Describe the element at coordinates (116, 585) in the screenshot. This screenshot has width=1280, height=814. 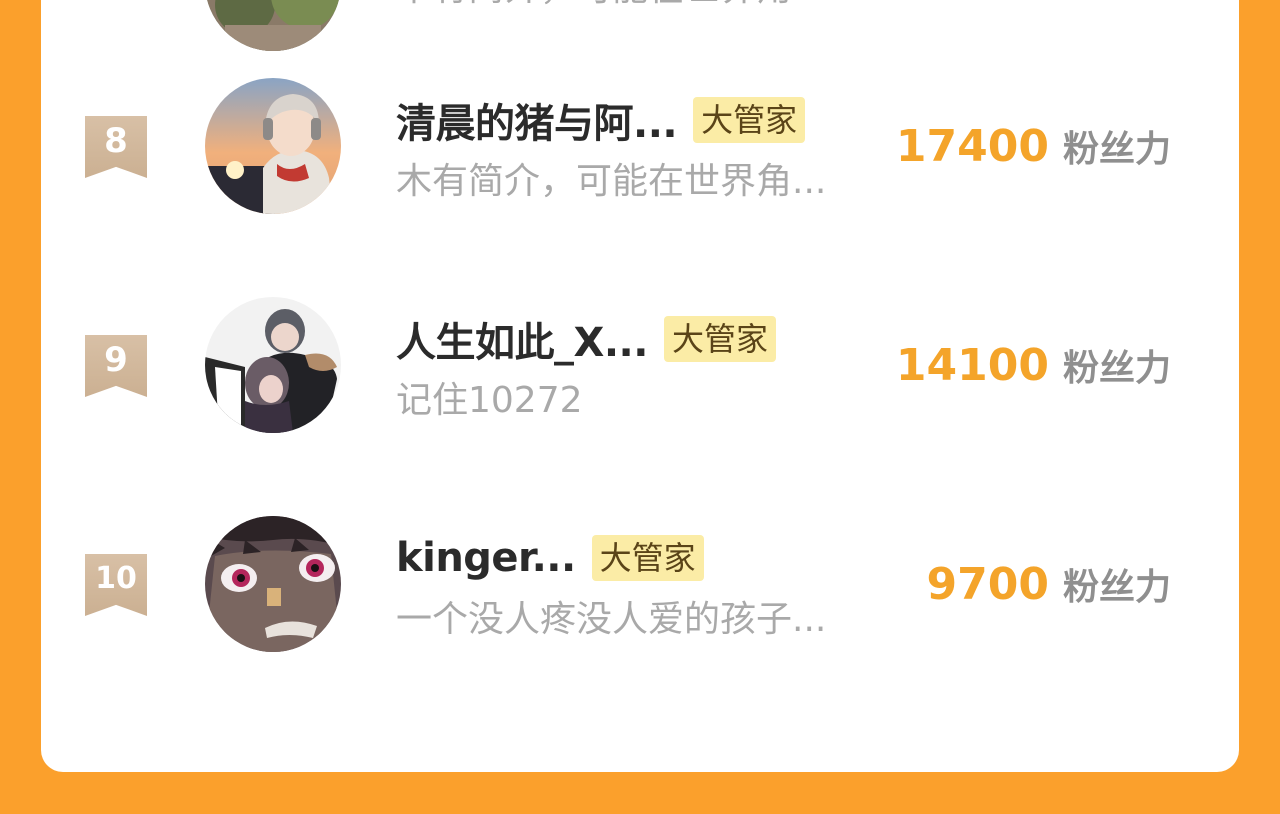
I see `rank-badge: 10` at that location.